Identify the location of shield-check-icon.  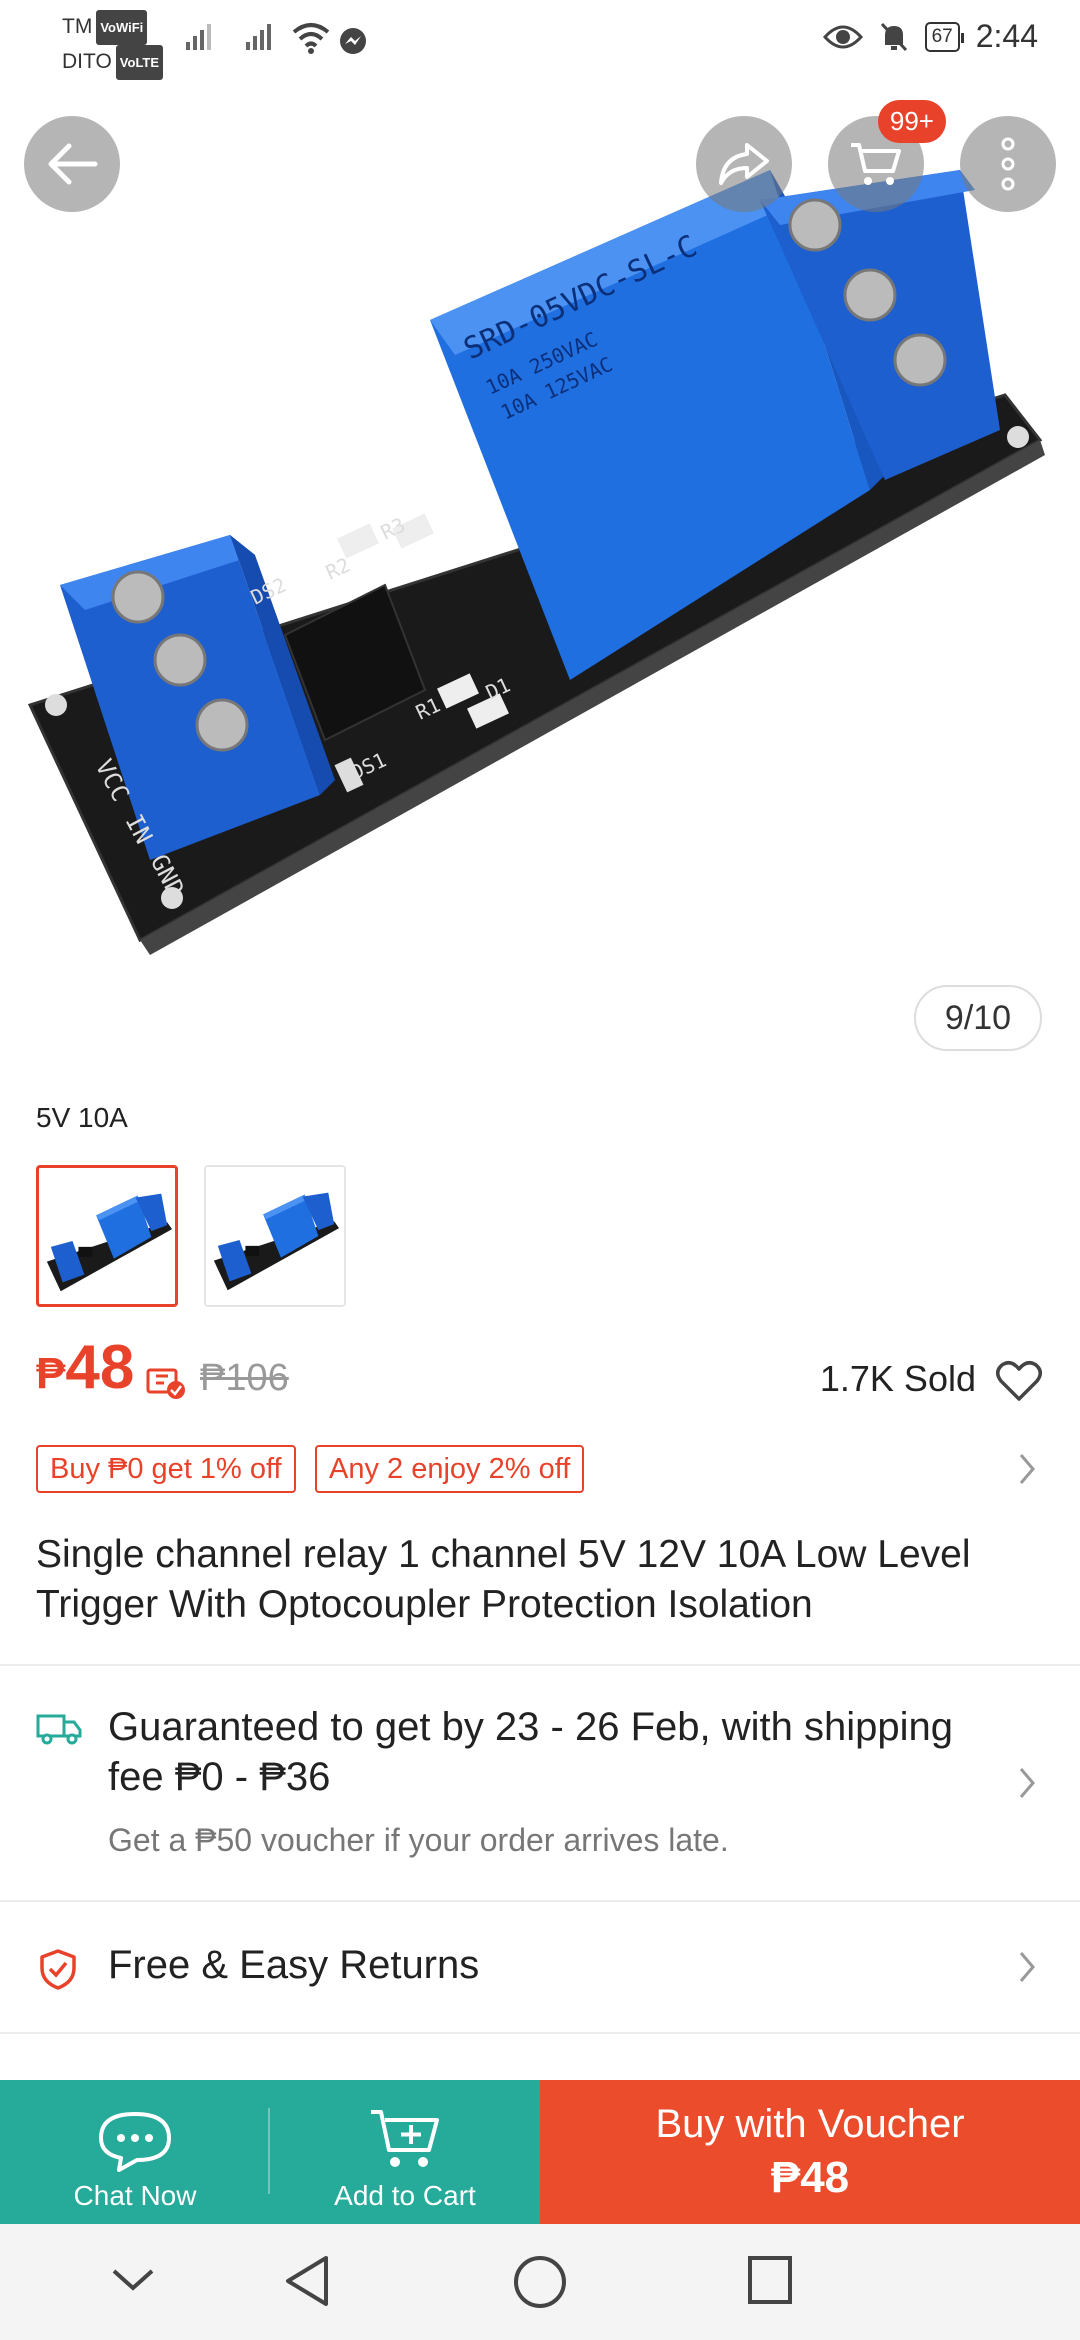
(58, 1971).